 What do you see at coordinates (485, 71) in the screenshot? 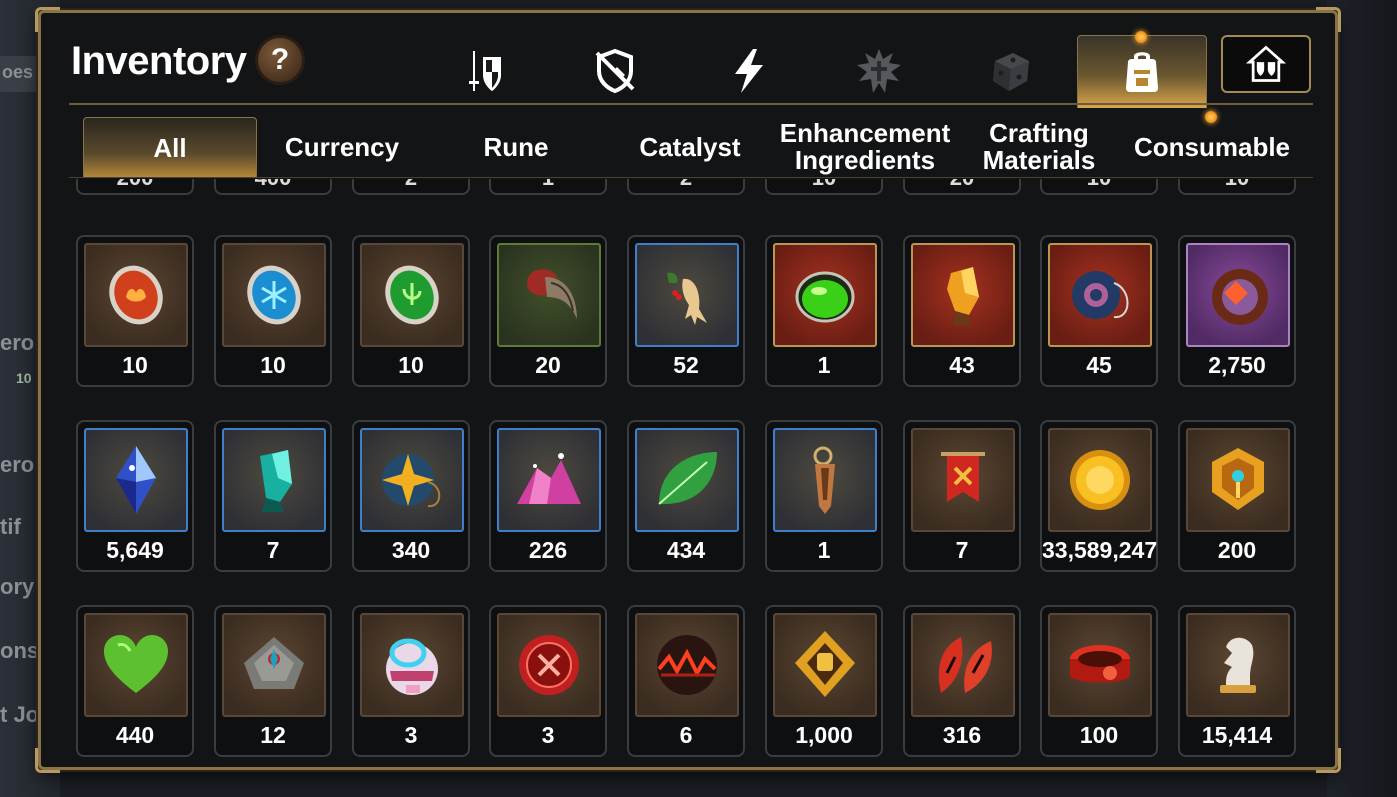
I see `category-hero-equipment` at bounding box center [485, 71].